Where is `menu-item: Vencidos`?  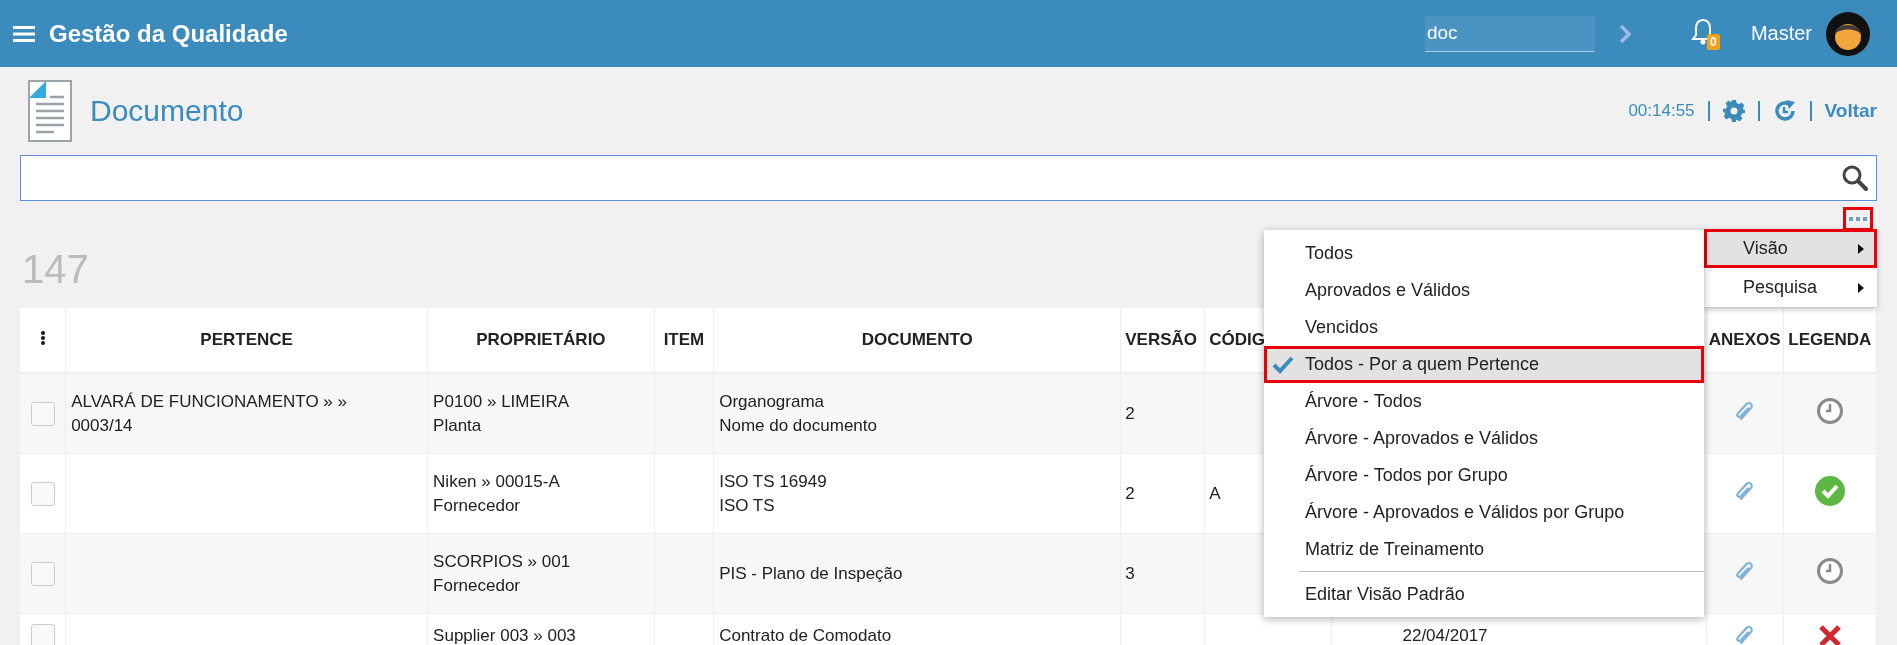
menu-item: Vencidos is located at coordinates (1484, 327).